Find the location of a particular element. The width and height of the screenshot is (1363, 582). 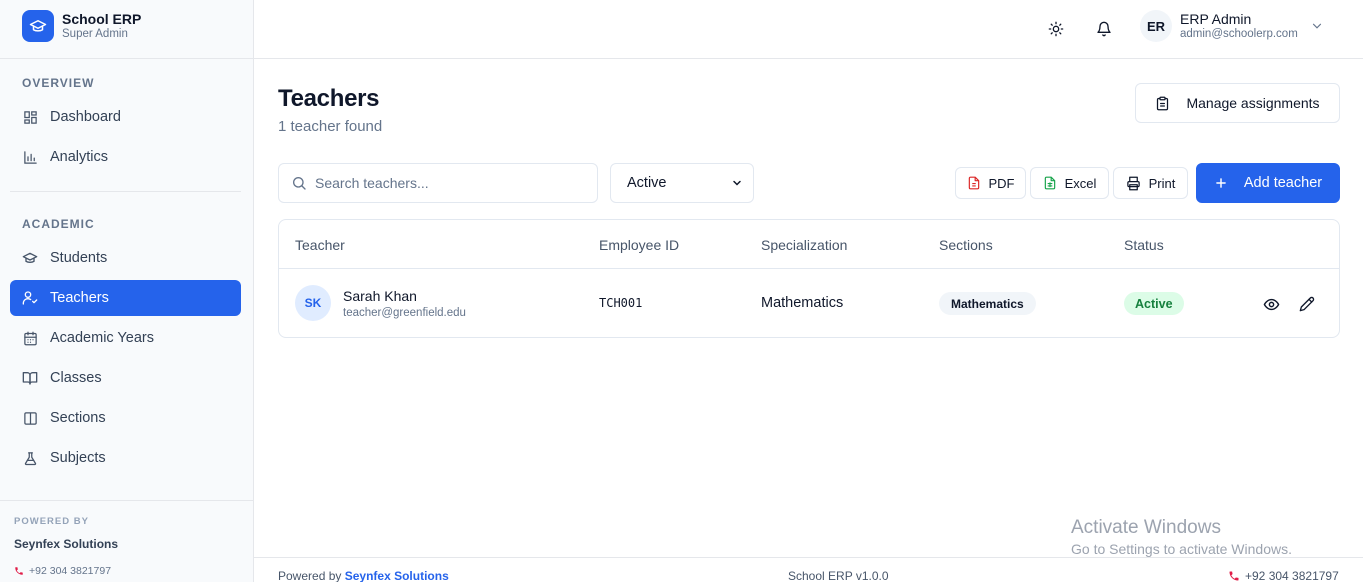

search-input is located at coordinates (450, 183).